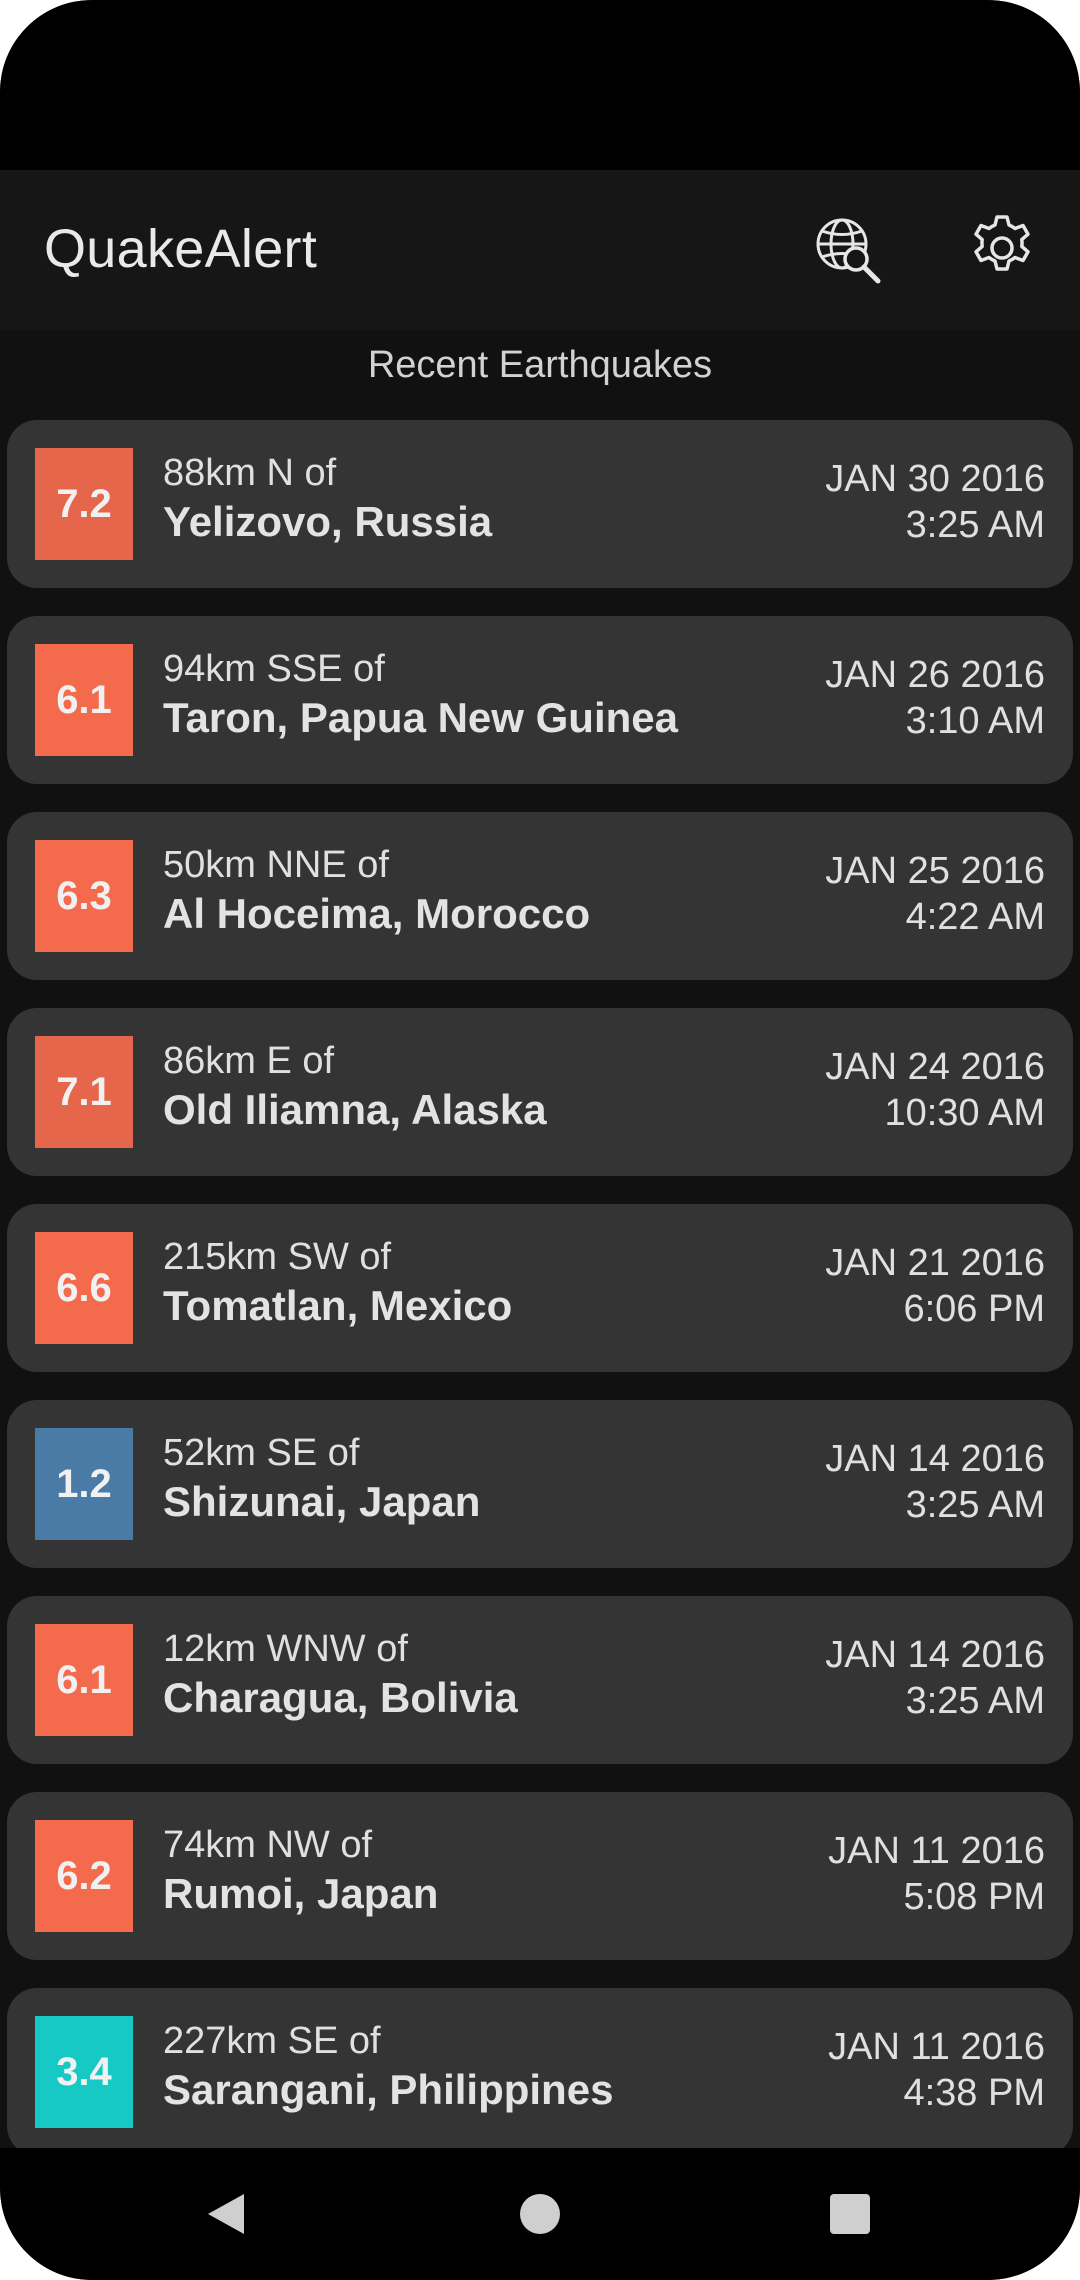  What do you see at coordinates (964, 1113) in the screenshot?
I see `quake-time: 10:30 AM` at bounding box center [964, 1113].